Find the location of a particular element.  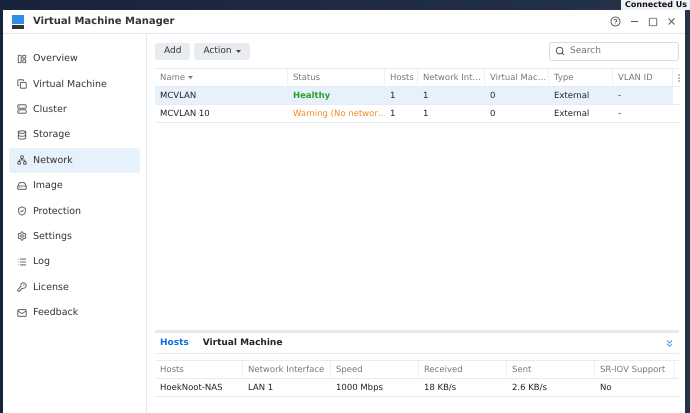

maximize-icon is located at coordinates (653, 21).